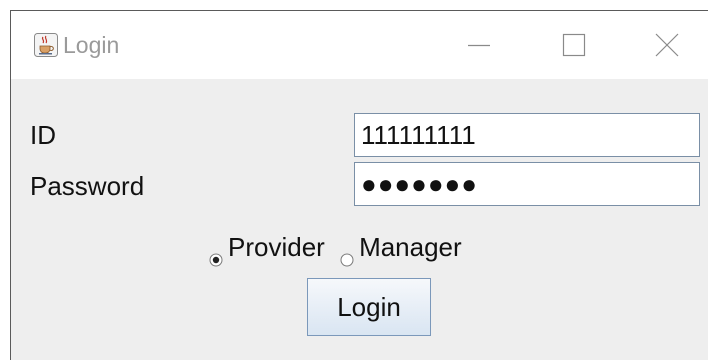 Image resolution: width=708 pixels, height=360 pixels. I want to click on role-radio-group: Provider Manager, so click(335, 247).